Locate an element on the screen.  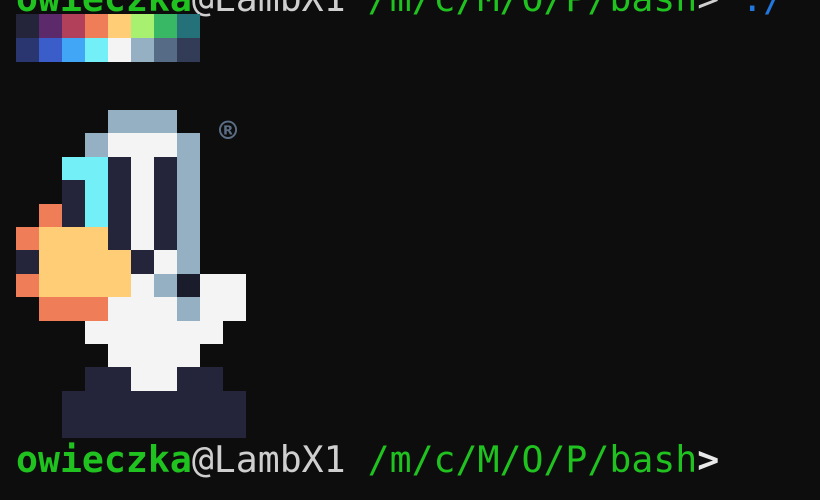
prompt-arrow: > is located at coordinates (719, 10).